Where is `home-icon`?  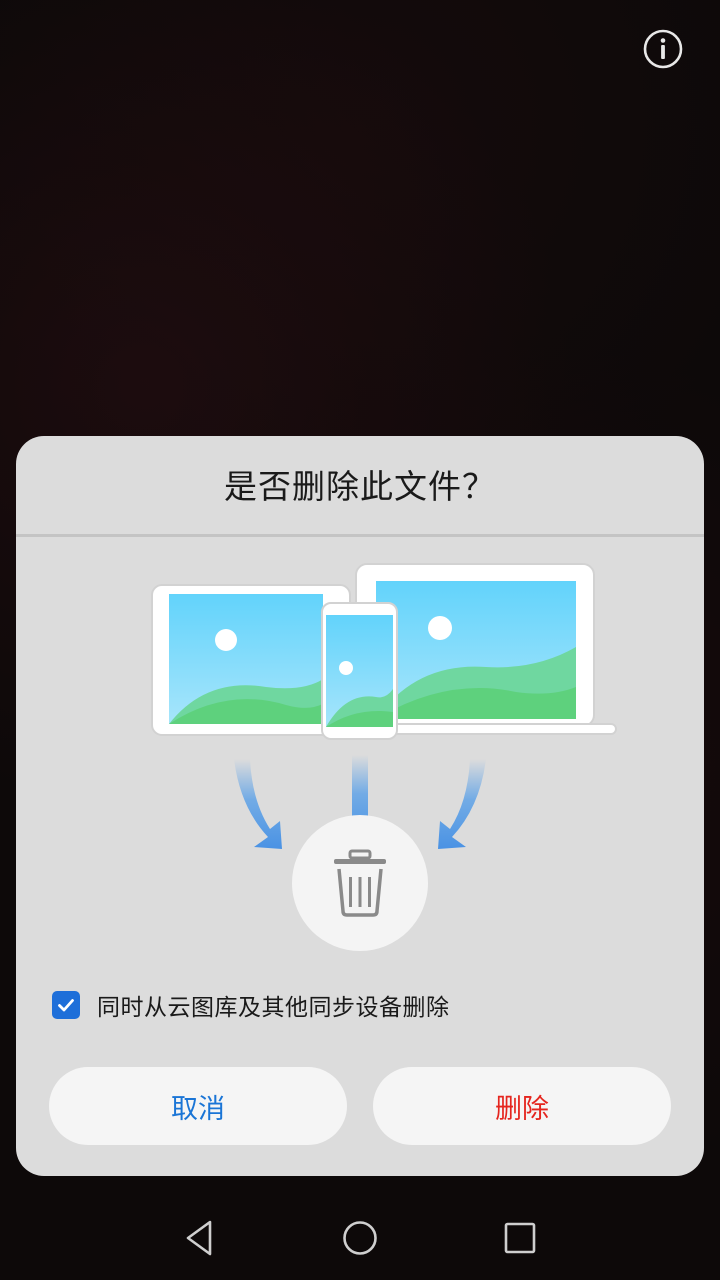 home-icon is located at coordinates (360, 1238).